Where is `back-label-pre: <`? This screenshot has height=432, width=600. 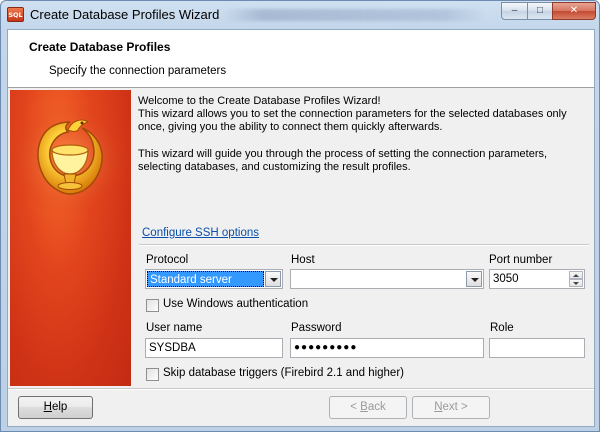 back-label-pre: < is located at coordinates (355, 407).